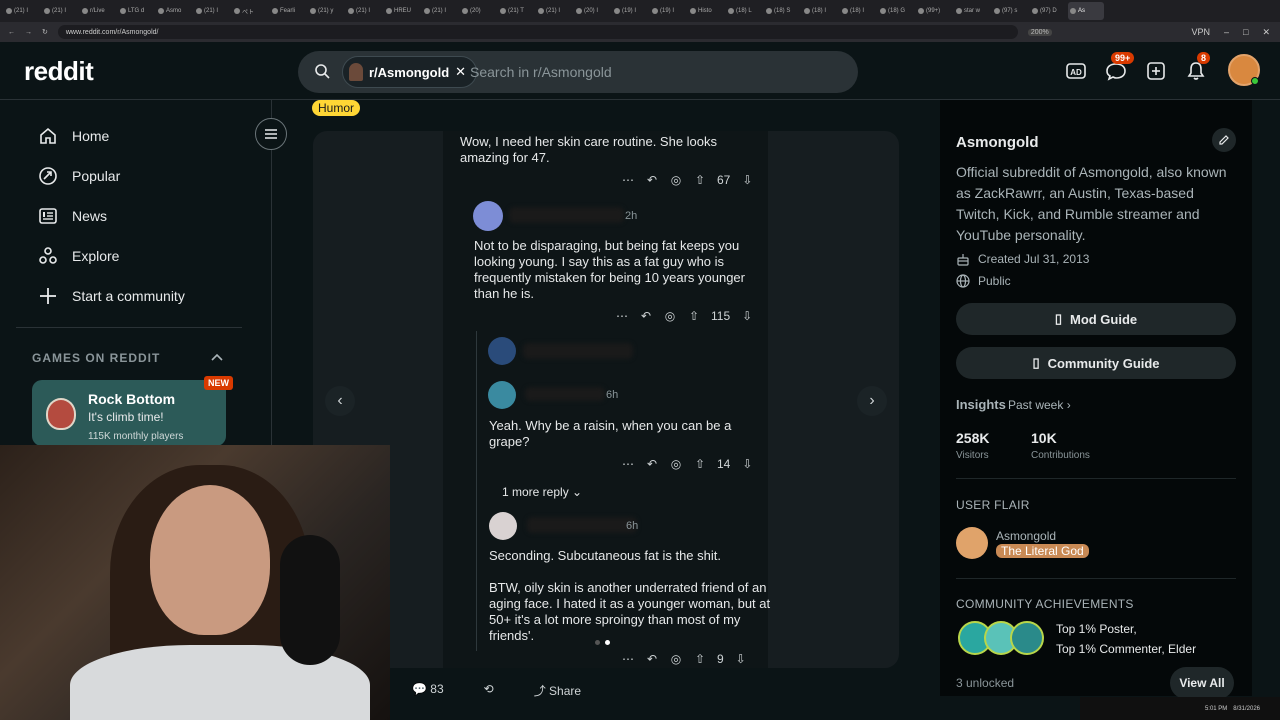 This screenshot has width=1280, height=720. What do you see at coordinates (706, 11) in the screenshot?
I see `browser-tab: Histo` at bounding box center [706, 11].